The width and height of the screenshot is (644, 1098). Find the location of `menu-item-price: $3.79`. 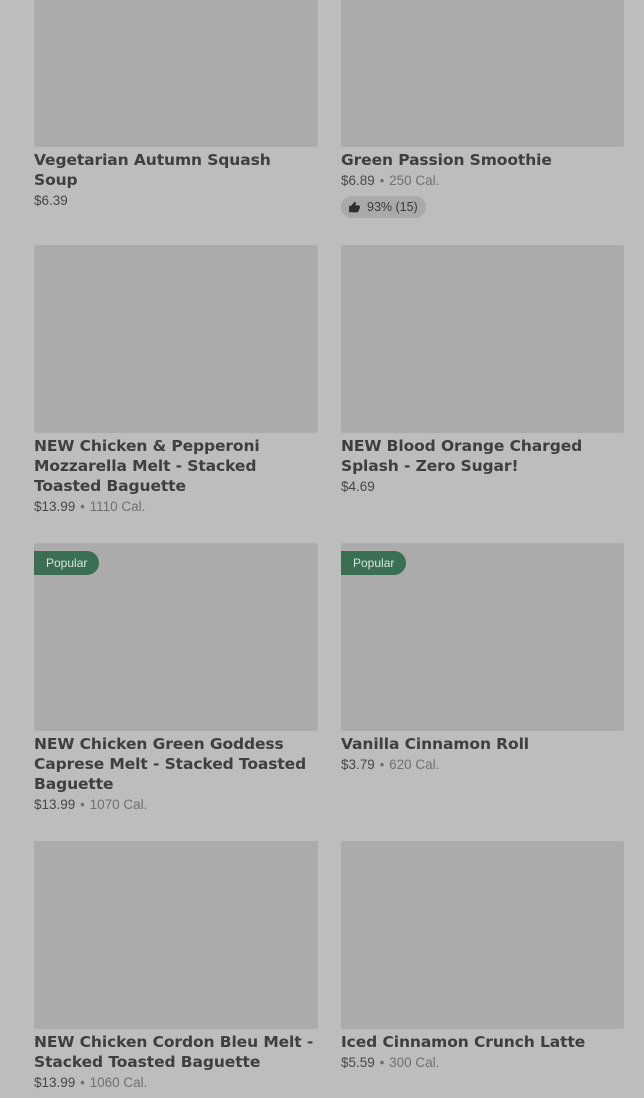

menu-item-price: $3.79 is located at coordinates (358, 764).